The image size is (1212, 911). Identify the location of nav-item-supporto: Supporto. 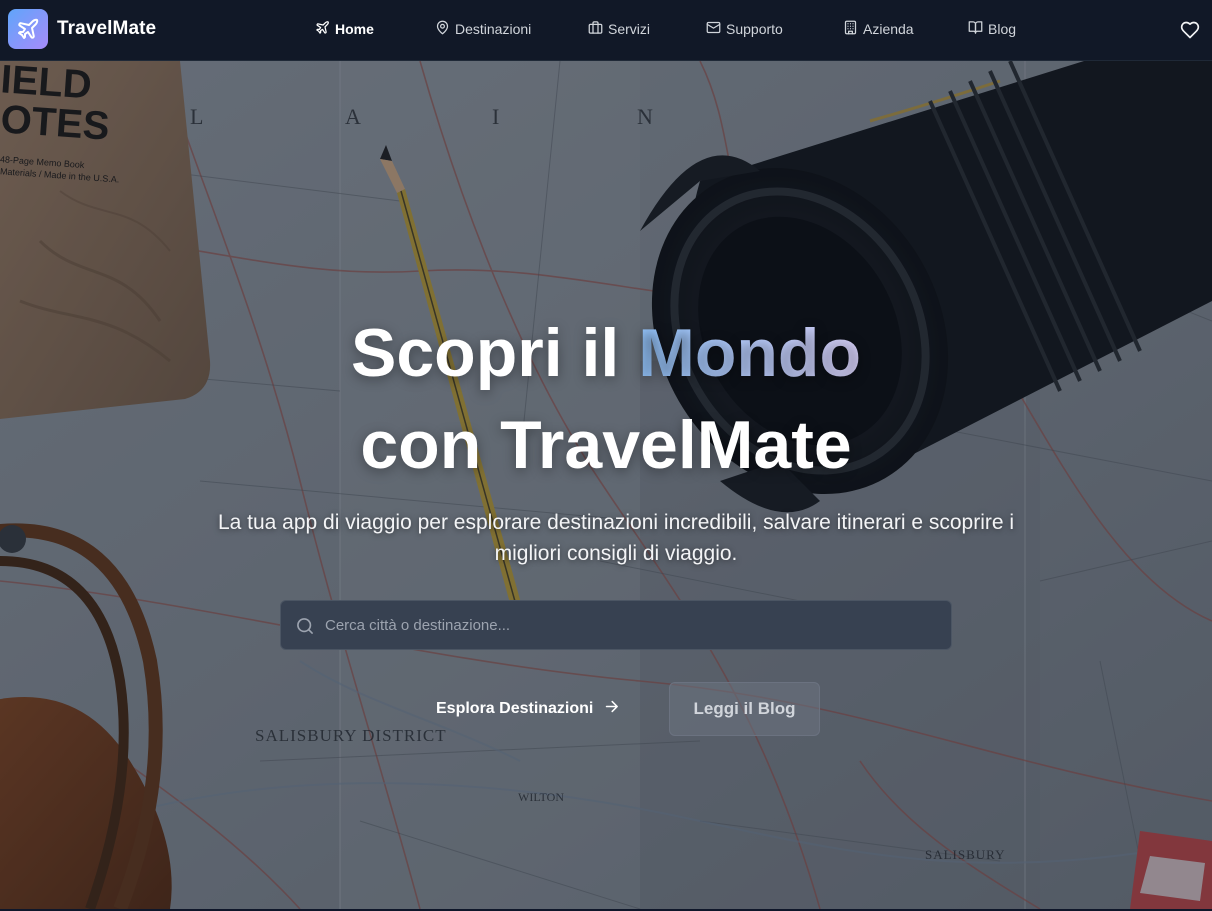
(744, 29).